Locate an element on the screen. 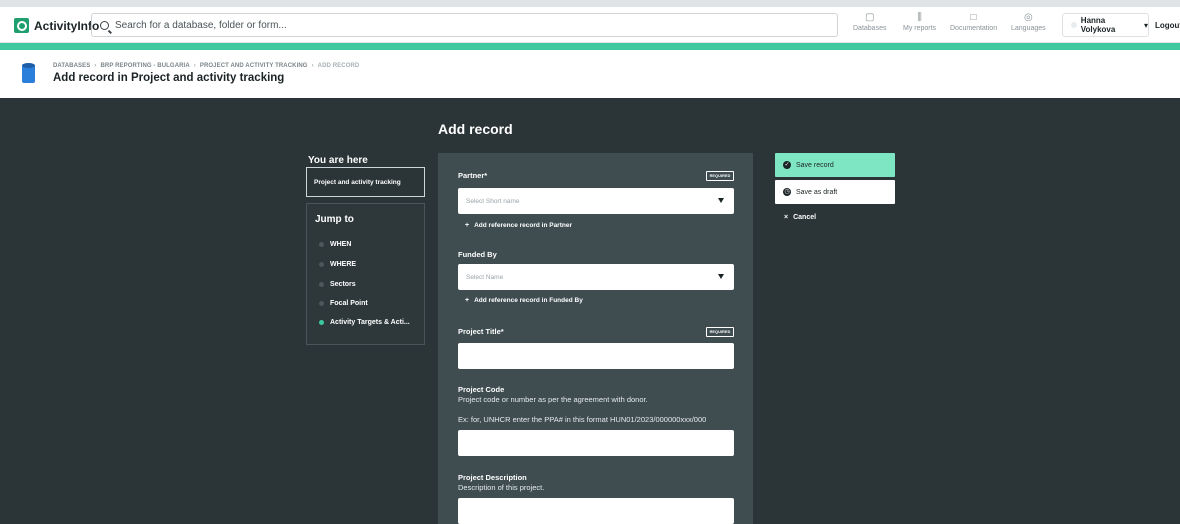  save-record-button: ✓ Save record is located at coordinates (835, 165).